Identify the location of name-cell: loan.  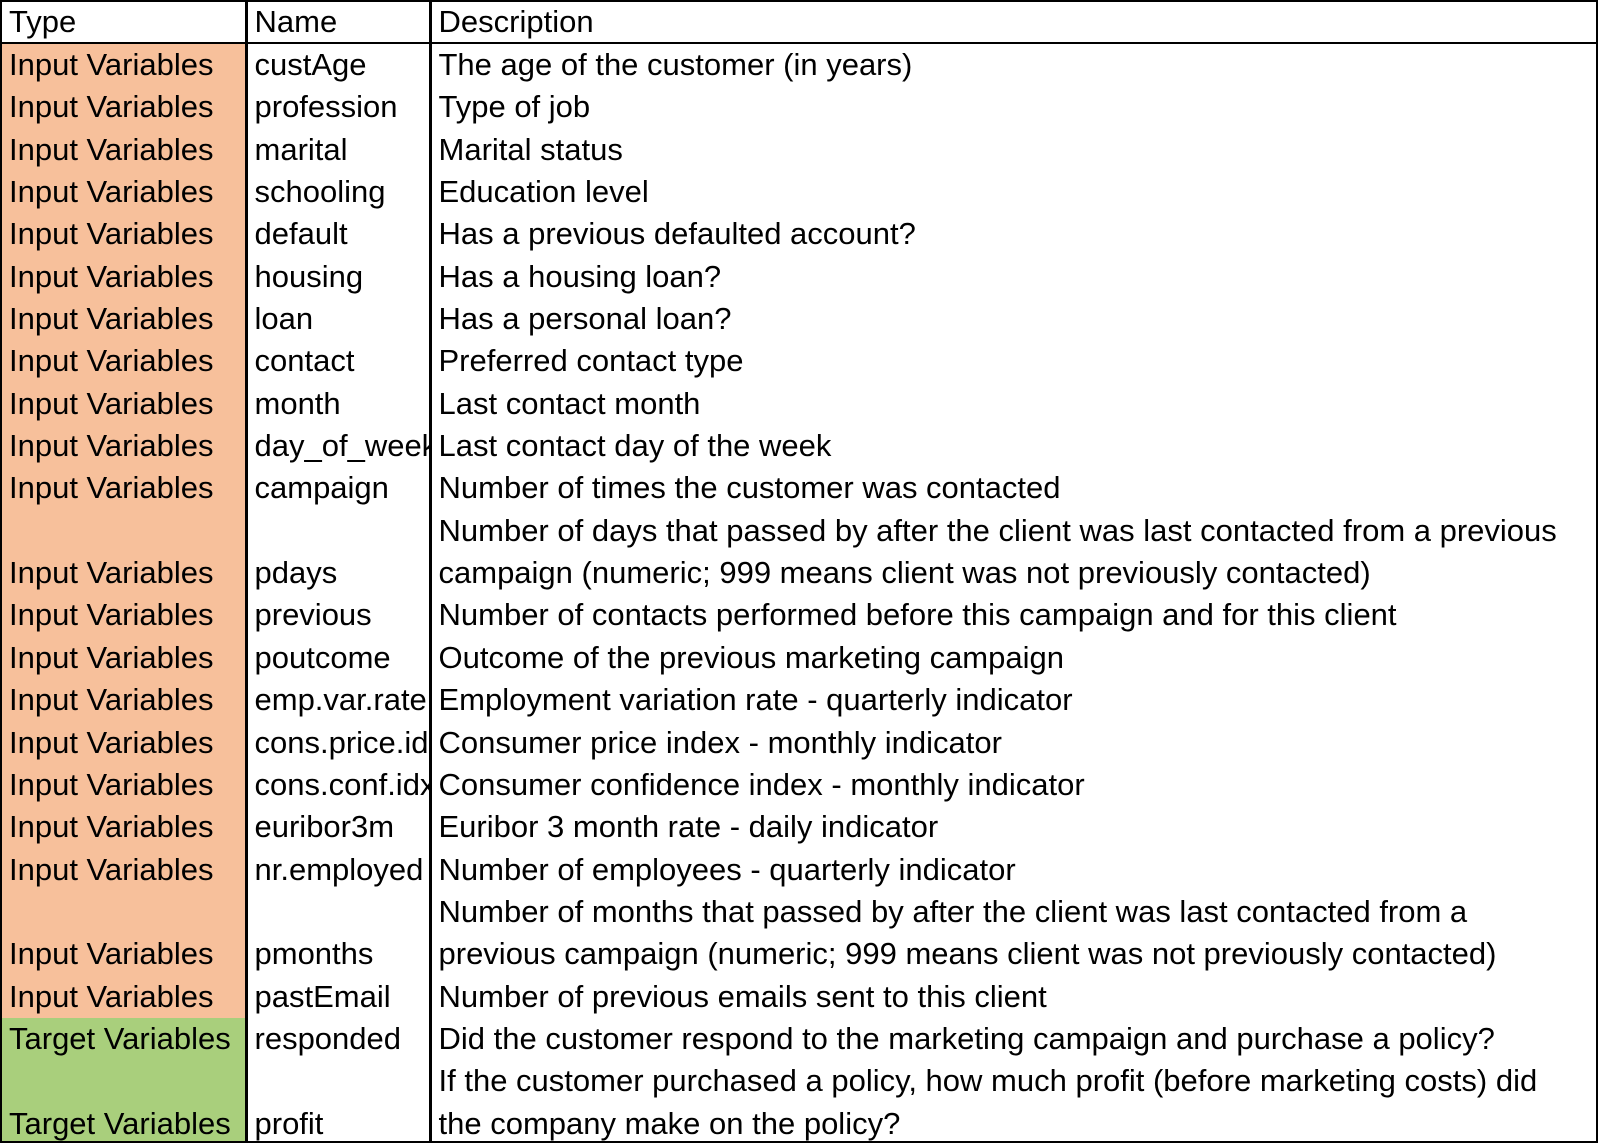
(339, 319).